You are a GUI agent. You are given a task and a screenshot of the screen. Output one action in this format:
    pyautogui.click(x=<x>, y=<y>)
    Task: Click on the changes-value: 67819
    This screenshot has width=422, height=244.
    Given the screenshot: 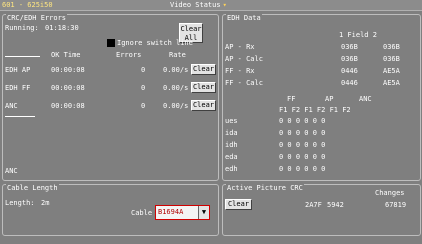 What is the action you would take?
    pyautogui.click(x=396, y=205)
    